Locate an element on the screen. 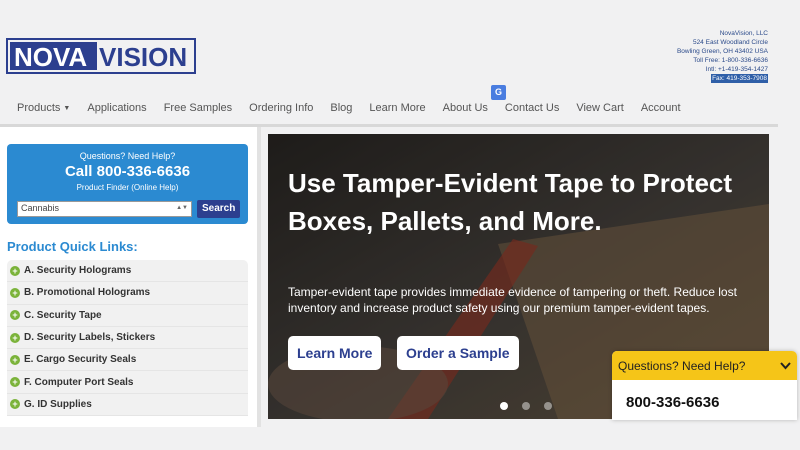 Image resolution: width=800 pixels, height=450 pixels. chat-widget: Questions? Need Help? 800-336-6636 is located at coordinates (704, 385).